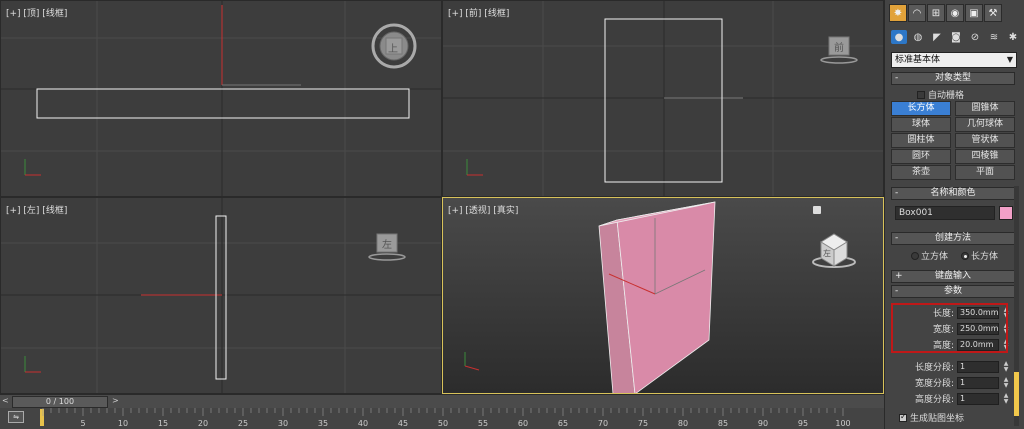 The image size is (1024, 429). Describe the element at coordinates (898, 13) in the screenshot. I see `create-tab-icon: ✸` at that location.